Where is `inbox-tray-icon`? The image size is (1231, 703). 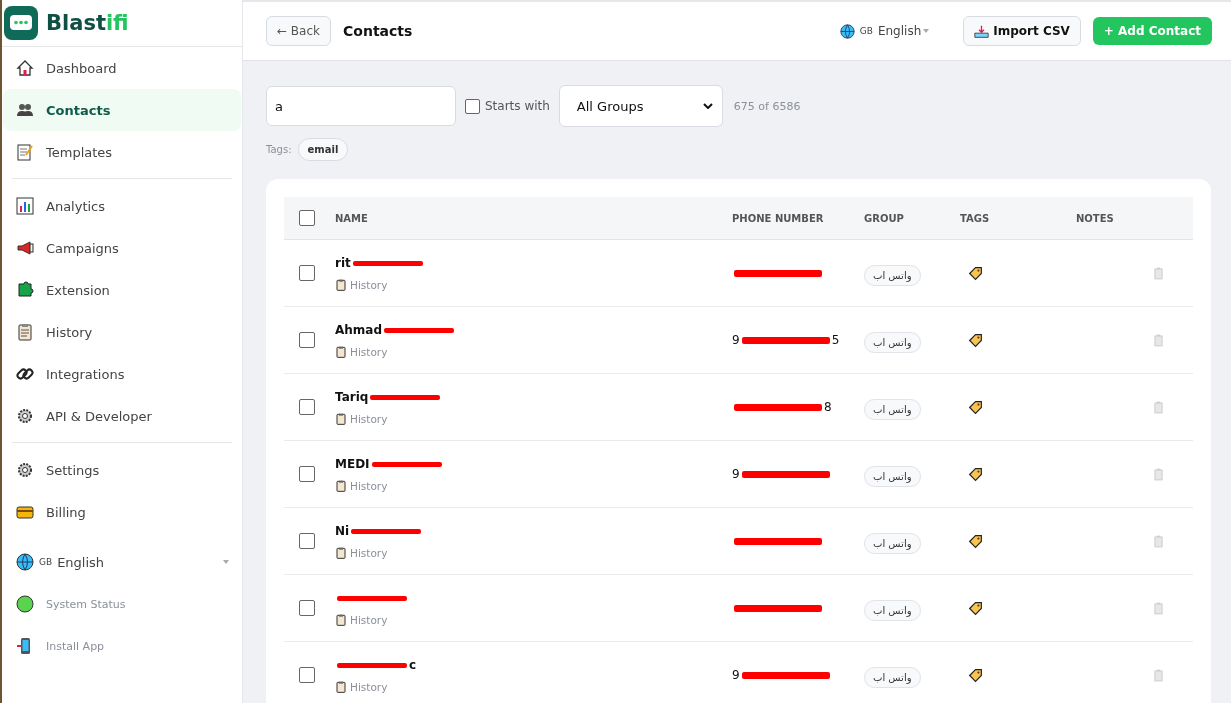 inbox-tray-icon is located at coordinates (982, 31).